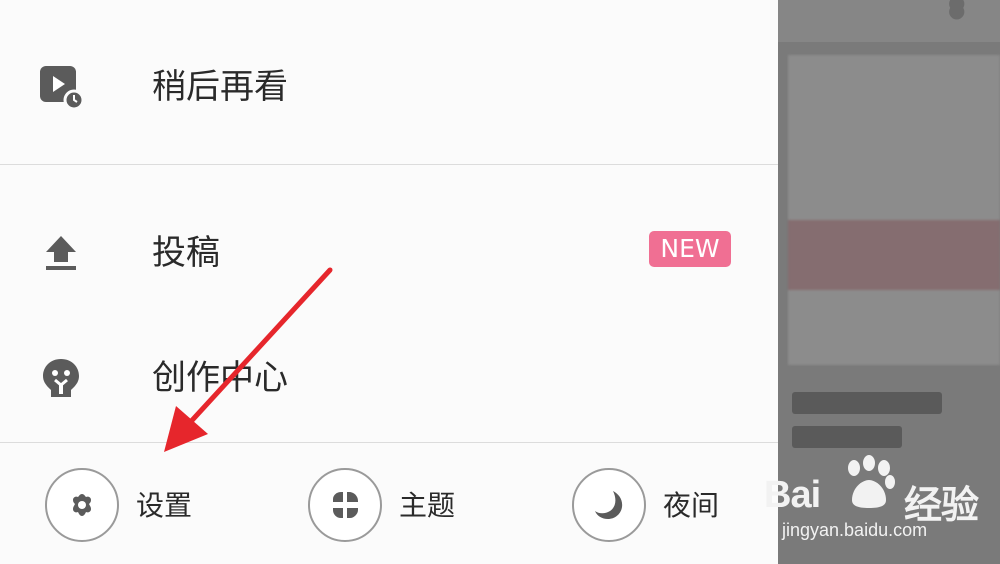 Image resolution: width=1000 pixels, height=564 pixels. What do you see at coordinates (125, 508) in the screenshot?
I see `settings-button: 设置` at bounding box center [125, 508].